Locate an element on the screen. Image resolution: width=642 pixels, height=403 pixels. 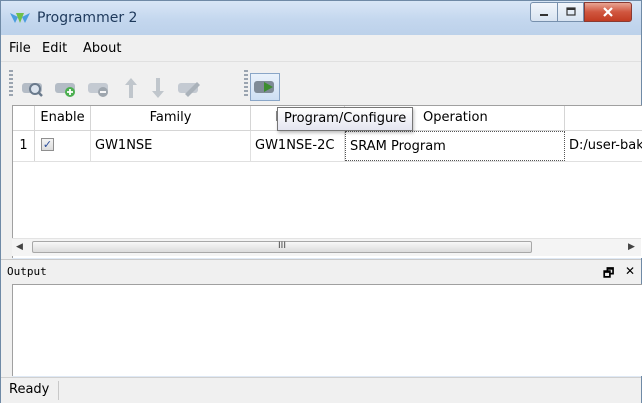
close-icon is located at coordinates (608, 12).